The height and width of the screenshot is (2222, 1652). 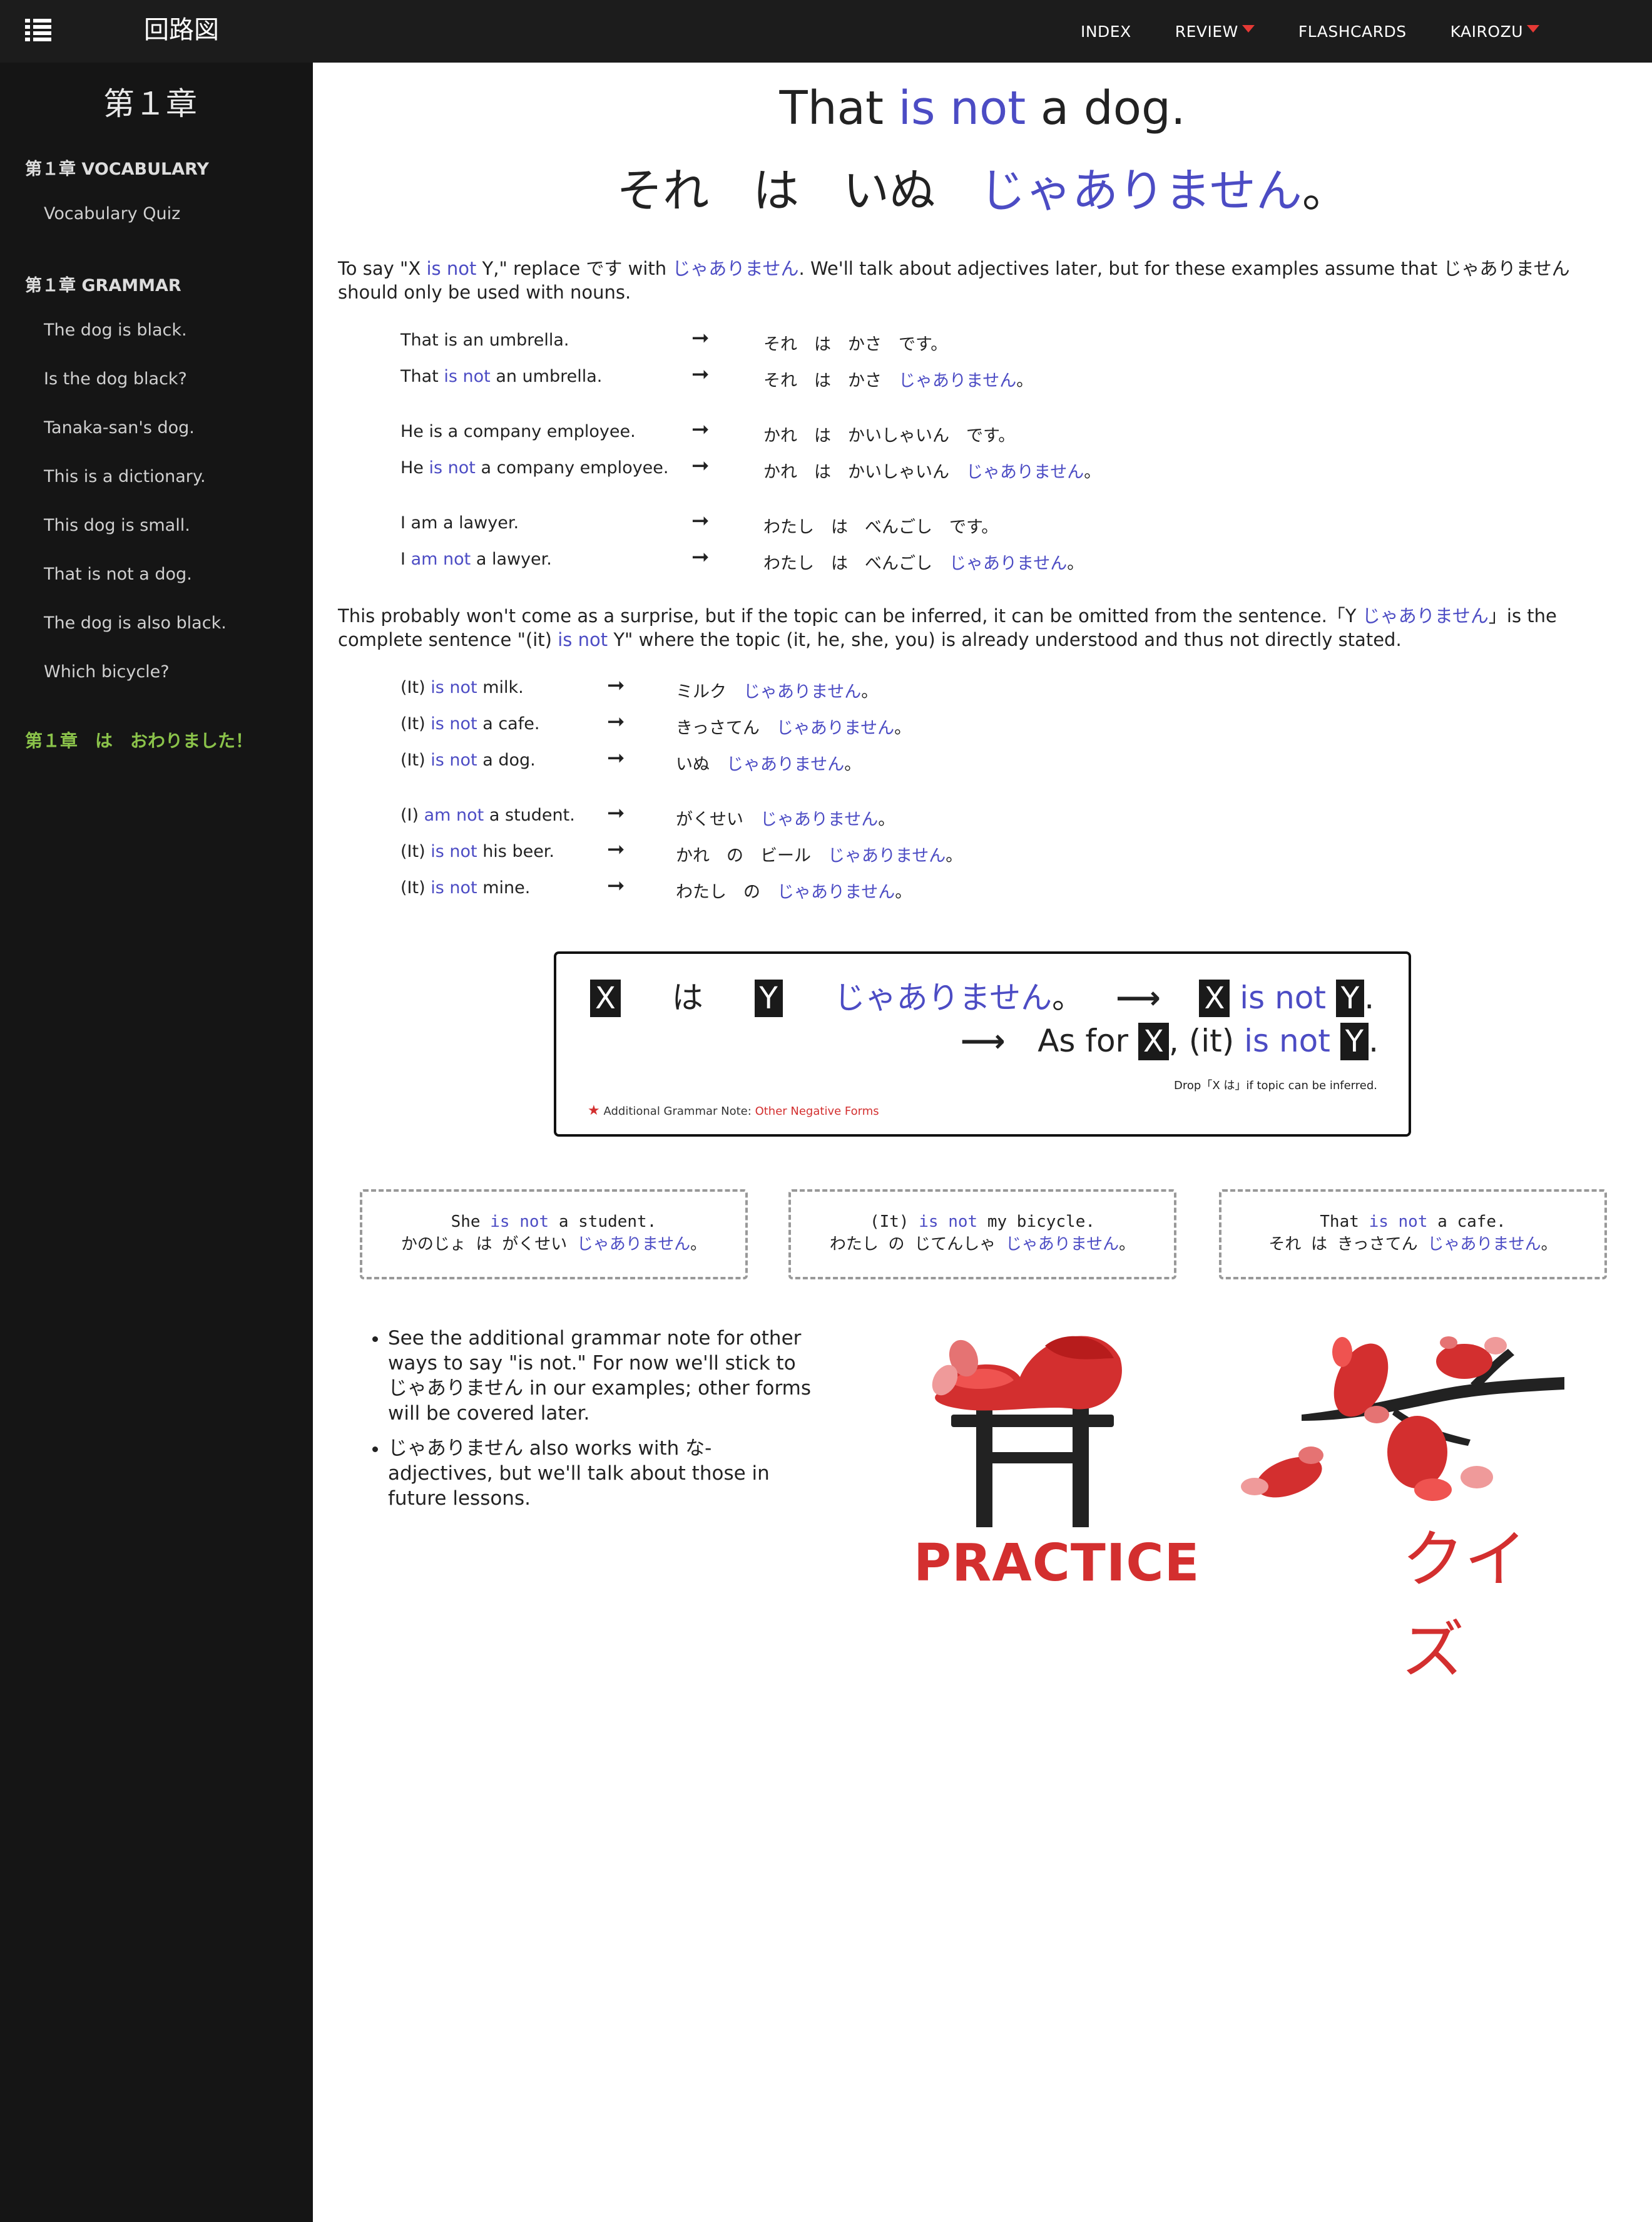 I want to click on sidebar-item-grammar: Tanaka-san's dog., so click(x=119, y=428).